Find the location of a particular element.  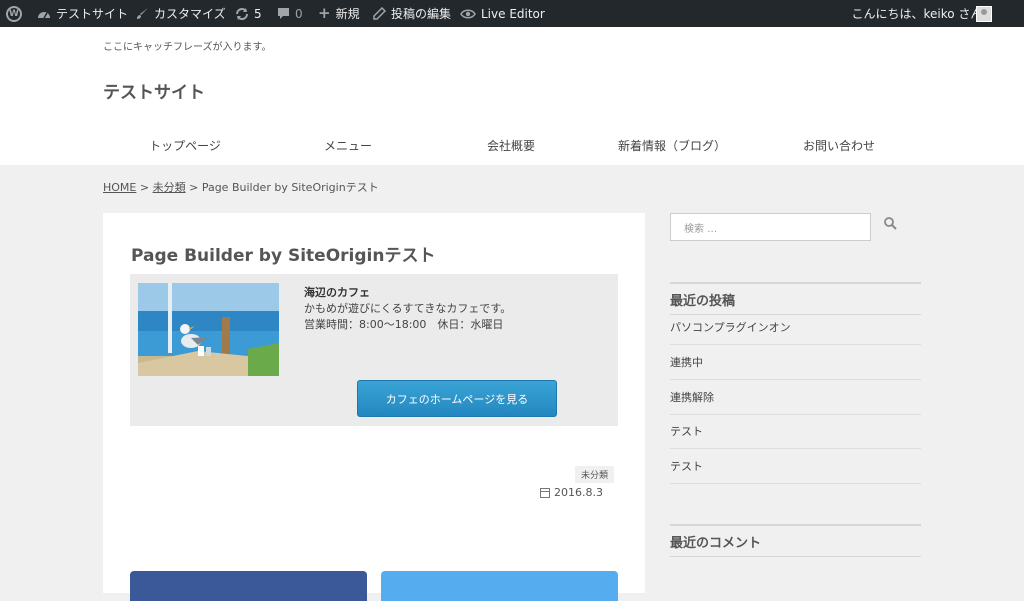

recent-comments-heading: 最近のコメント is located at coordinates (795, 540).